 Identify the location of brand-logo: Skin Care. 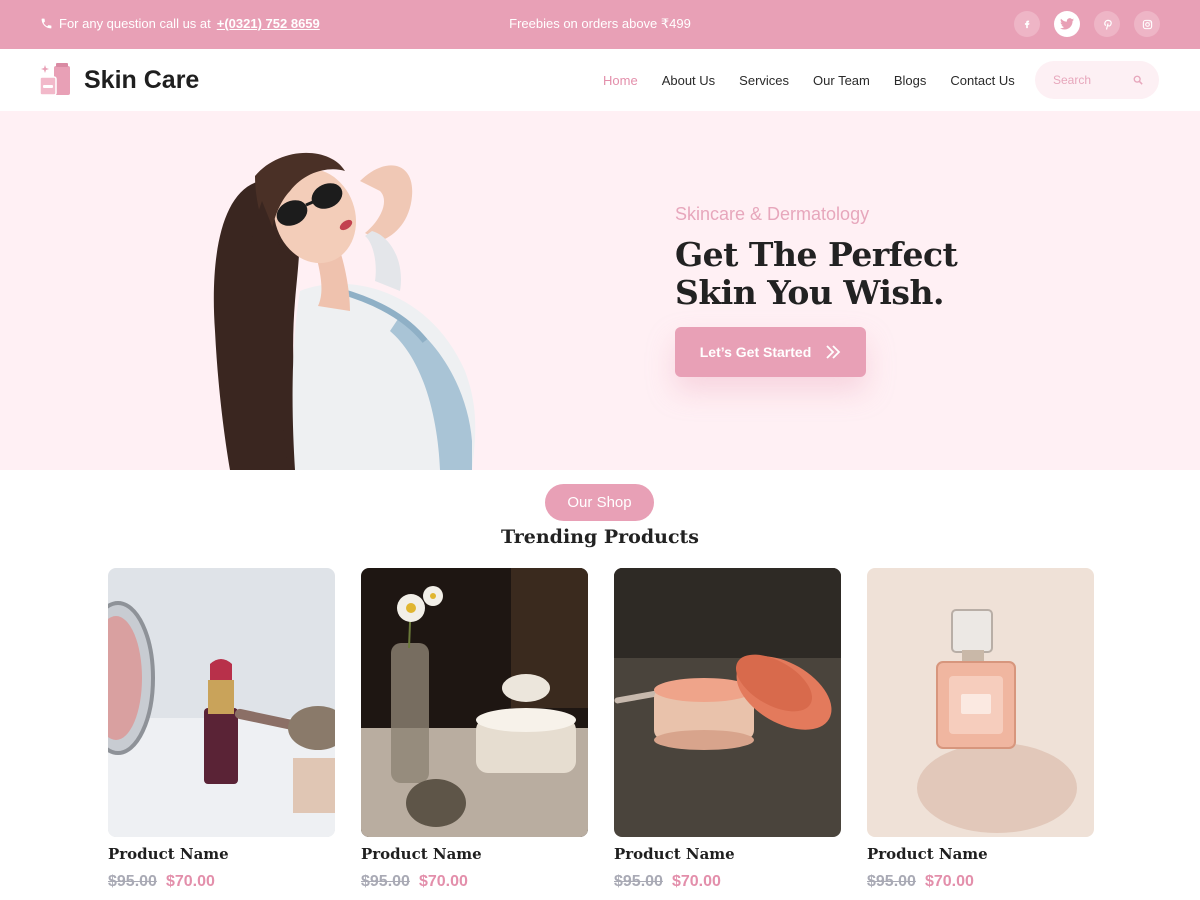
(119, 80).